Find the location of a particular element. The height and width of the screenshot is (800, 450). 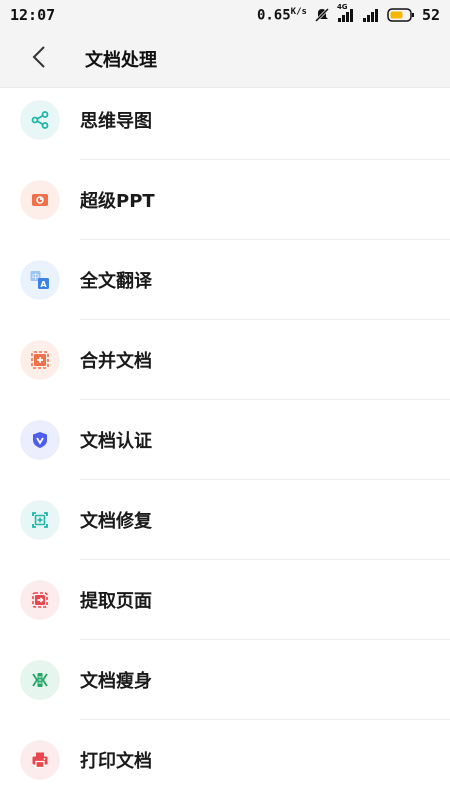

back-button is located at coordinates (39, 59).